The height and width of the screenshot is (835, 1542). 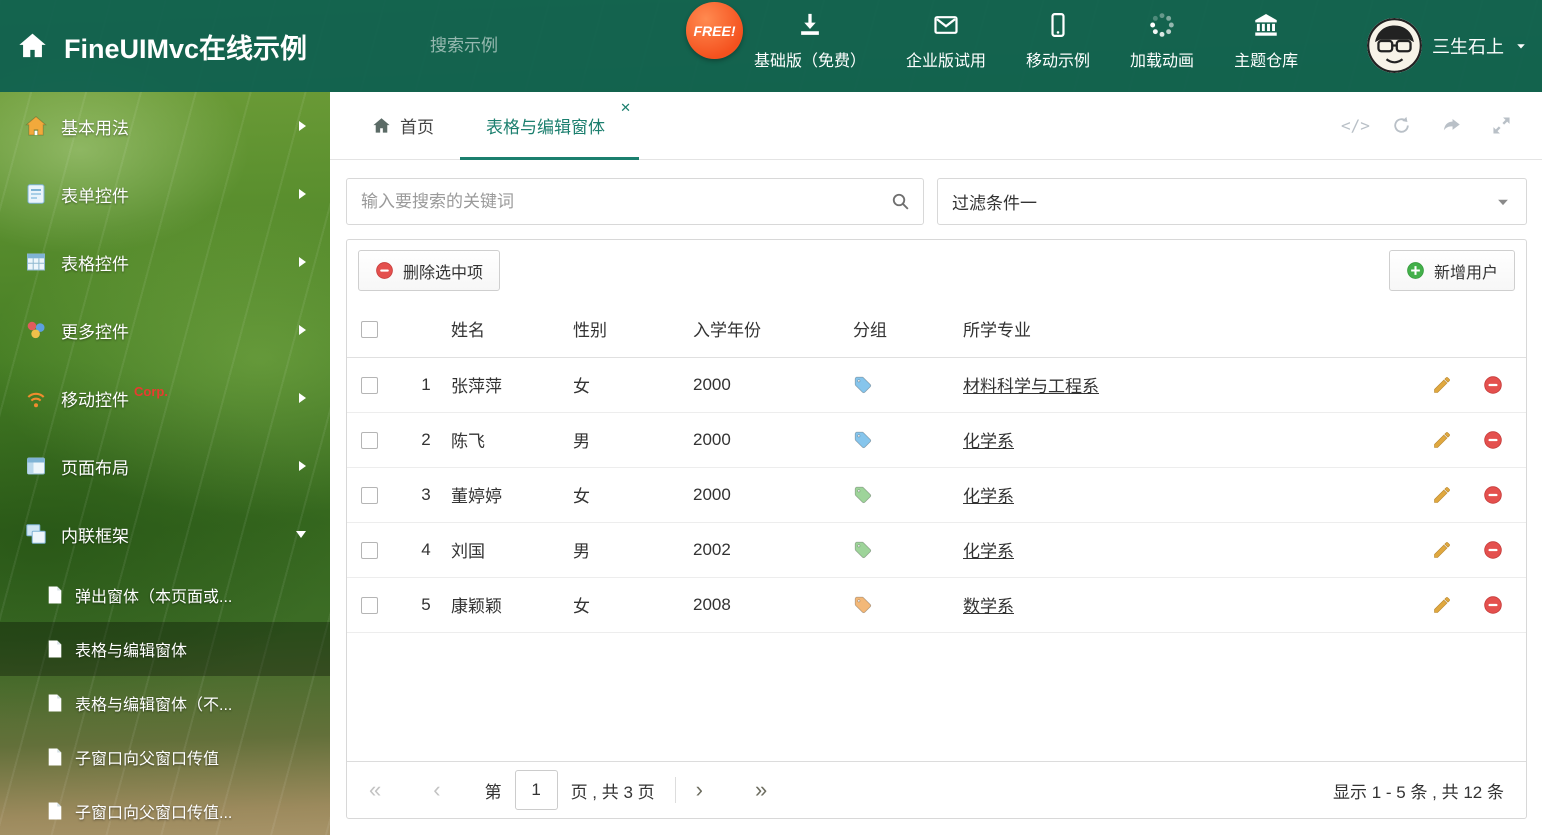 What do you see at coordinates (988, 606) in the screenshot?
I see `major-link: 数学系` at bounding box center [988, 606].